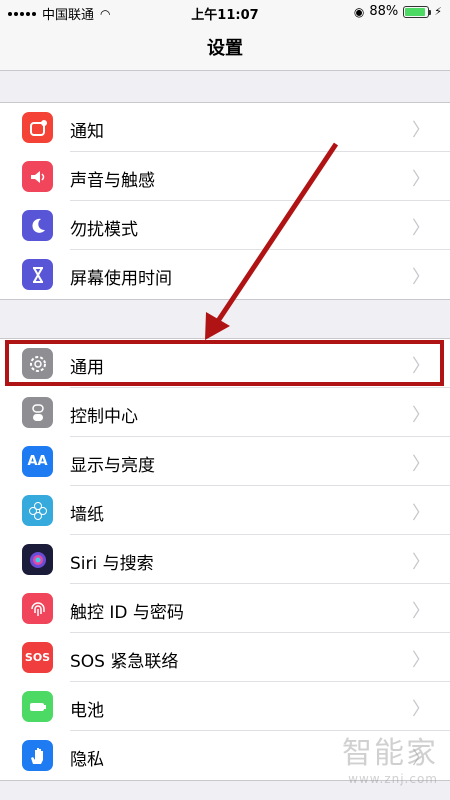  Describe the element at coordinates (393, 779) in the screenshot. I see `watermark-url: www.znj.com` at that location.